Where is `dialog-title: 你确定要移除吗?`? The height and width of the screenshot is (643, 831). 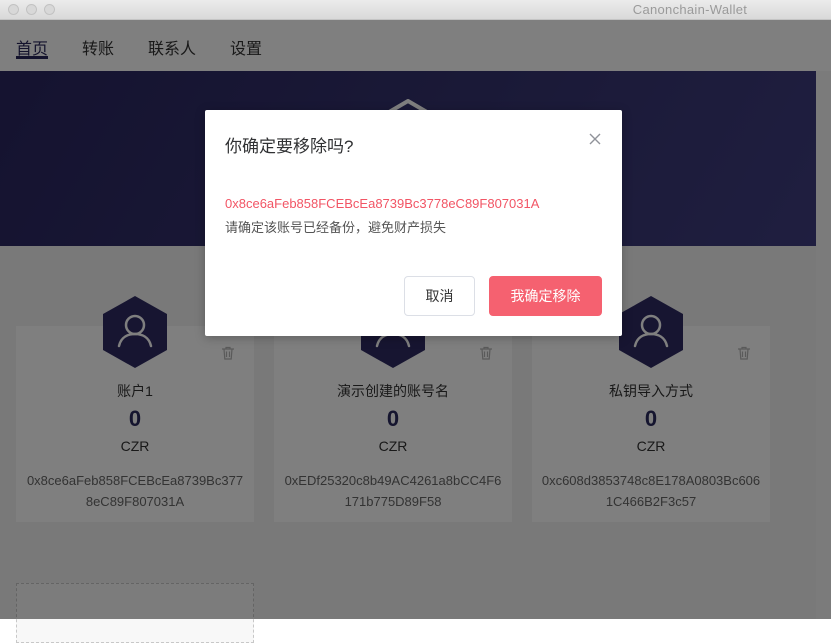 dialog-title: 你确定要移除吗? is located at coordinates (289, 146).